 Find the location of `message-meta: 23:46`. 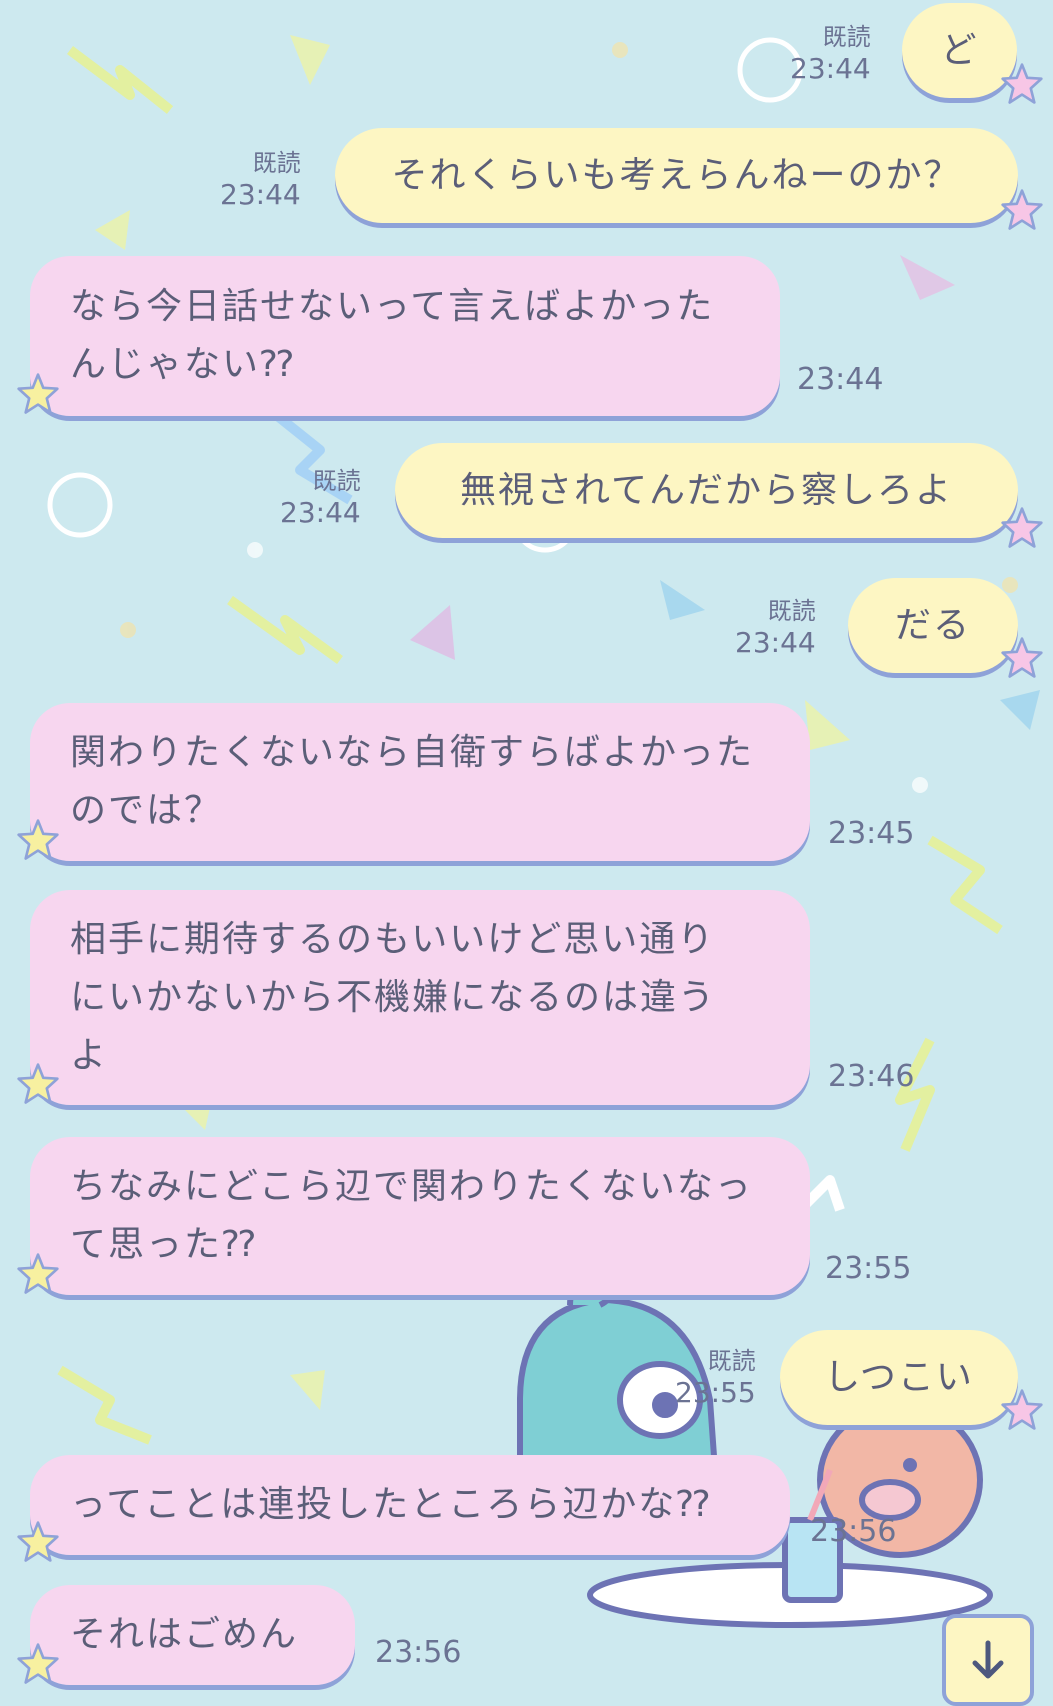

message-meta: 23:46 is located at coordinates (871, 1077).